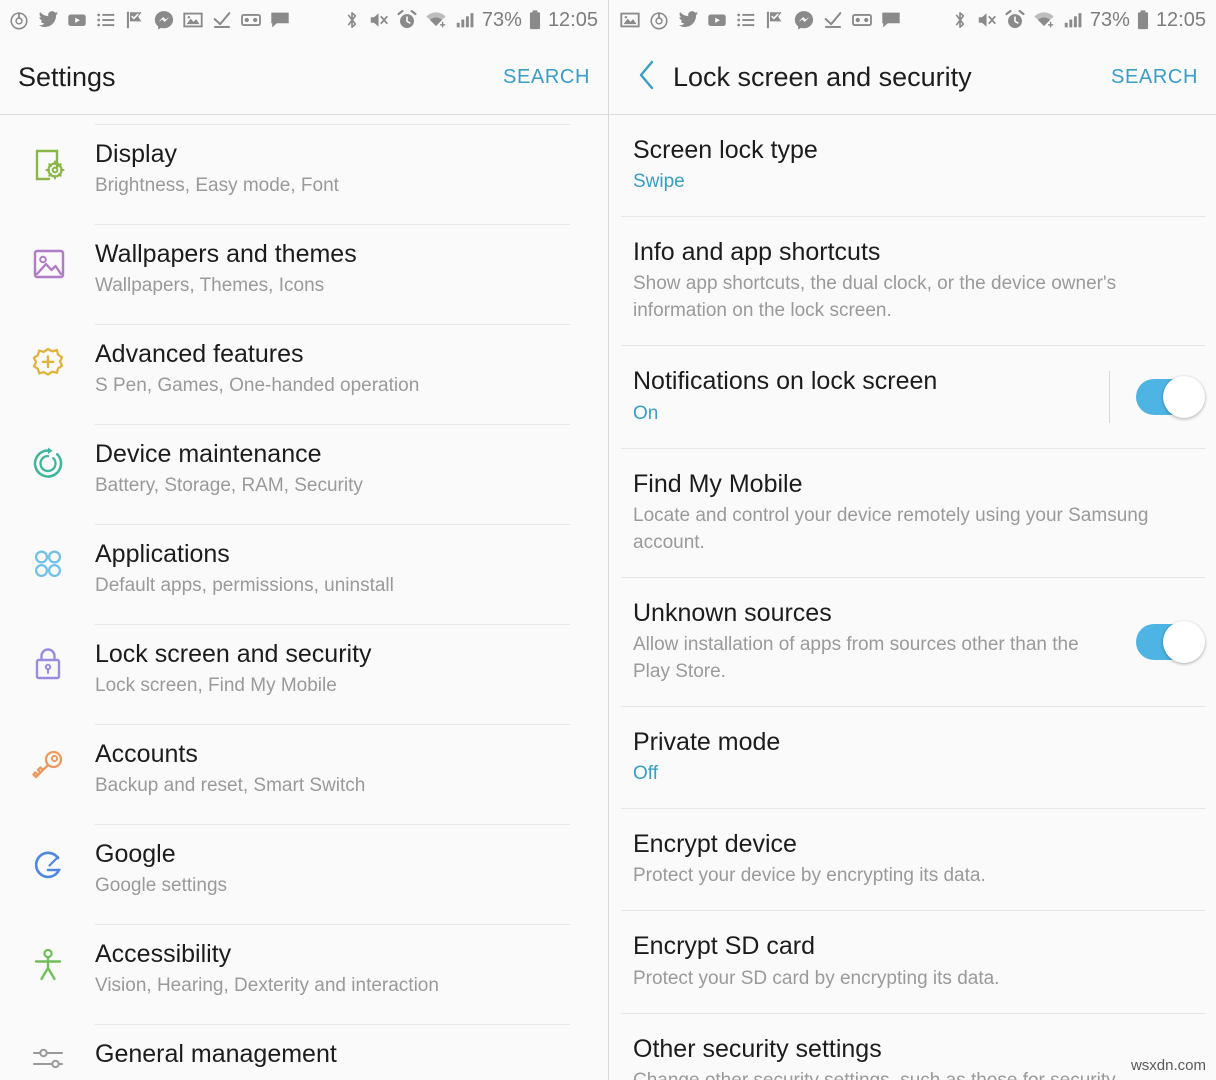 Image resolution: width=1216 pixels, height=1080 pixels. What do you see at coordinates (47, 956) in the screenshot?
I see `accessibility-person-icon` at bounding box center [47, 956].